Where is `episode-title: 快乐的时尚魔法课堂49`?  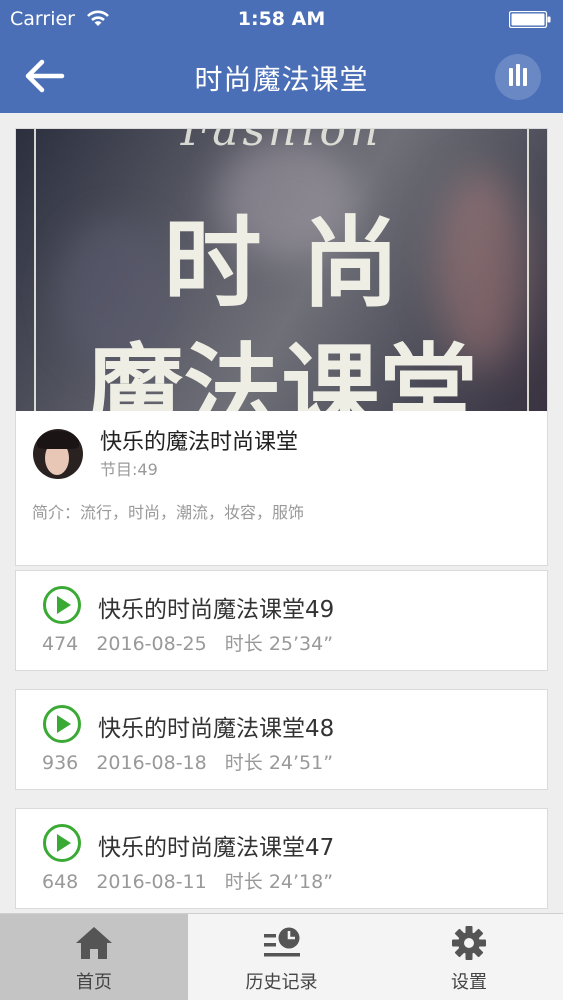
episode-title: 快乐的时尚魔法课堂49 is located at coordinates (216, 610).